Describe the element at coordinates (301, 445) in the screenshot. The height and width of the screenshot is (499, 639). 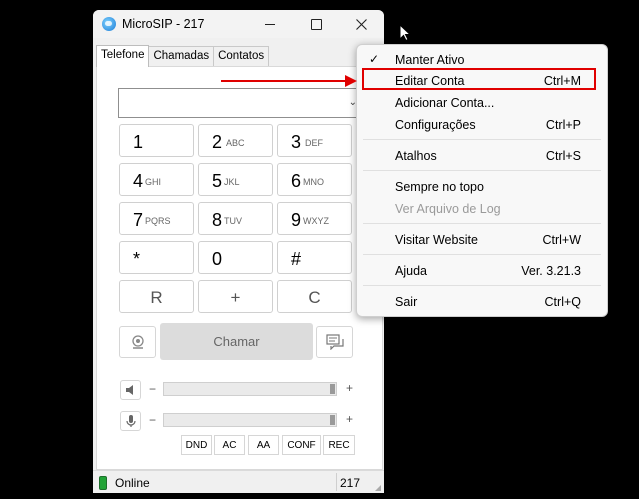
I see `conference-button: CONF` at that location.